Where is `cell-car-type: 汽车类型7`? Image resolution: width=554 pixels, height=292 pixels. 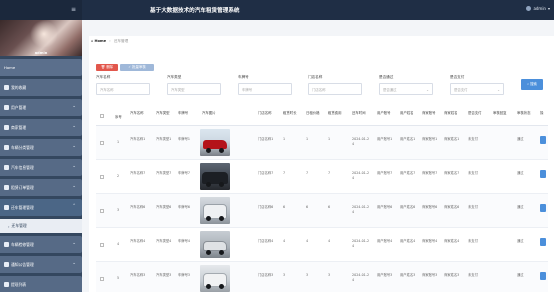 cell-car-type: 汽车类型7 is located at coordinates (164, 173).